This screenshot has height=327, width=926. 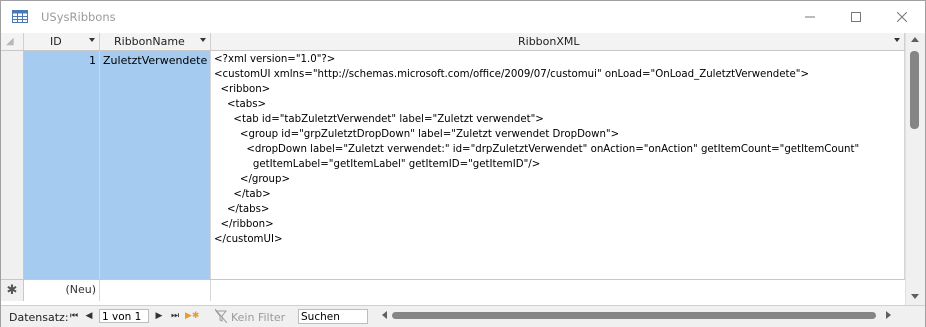 I want to click on close-button, so click(x=902, y=17).